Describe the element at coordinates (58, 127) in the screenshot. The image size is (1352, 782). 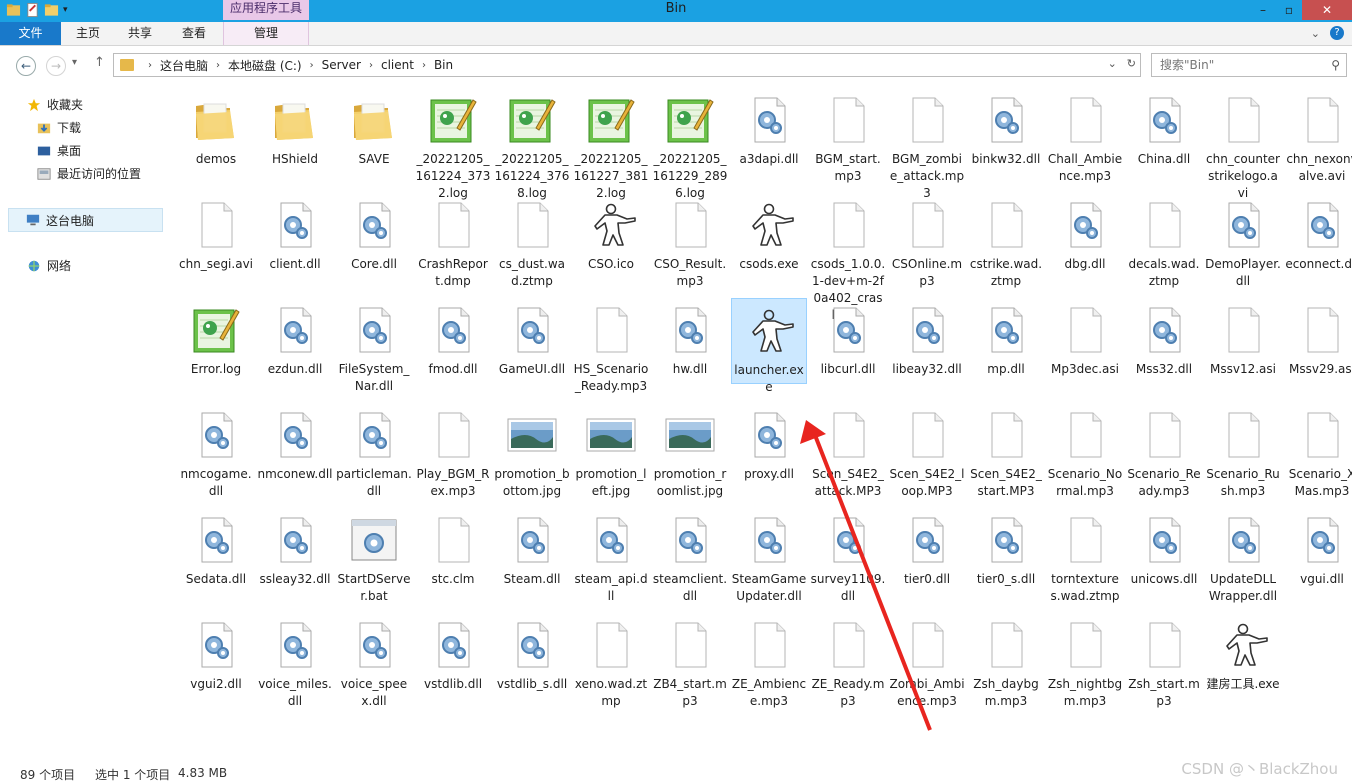
I see `sidebar-item-downloads: 下载` at that location.